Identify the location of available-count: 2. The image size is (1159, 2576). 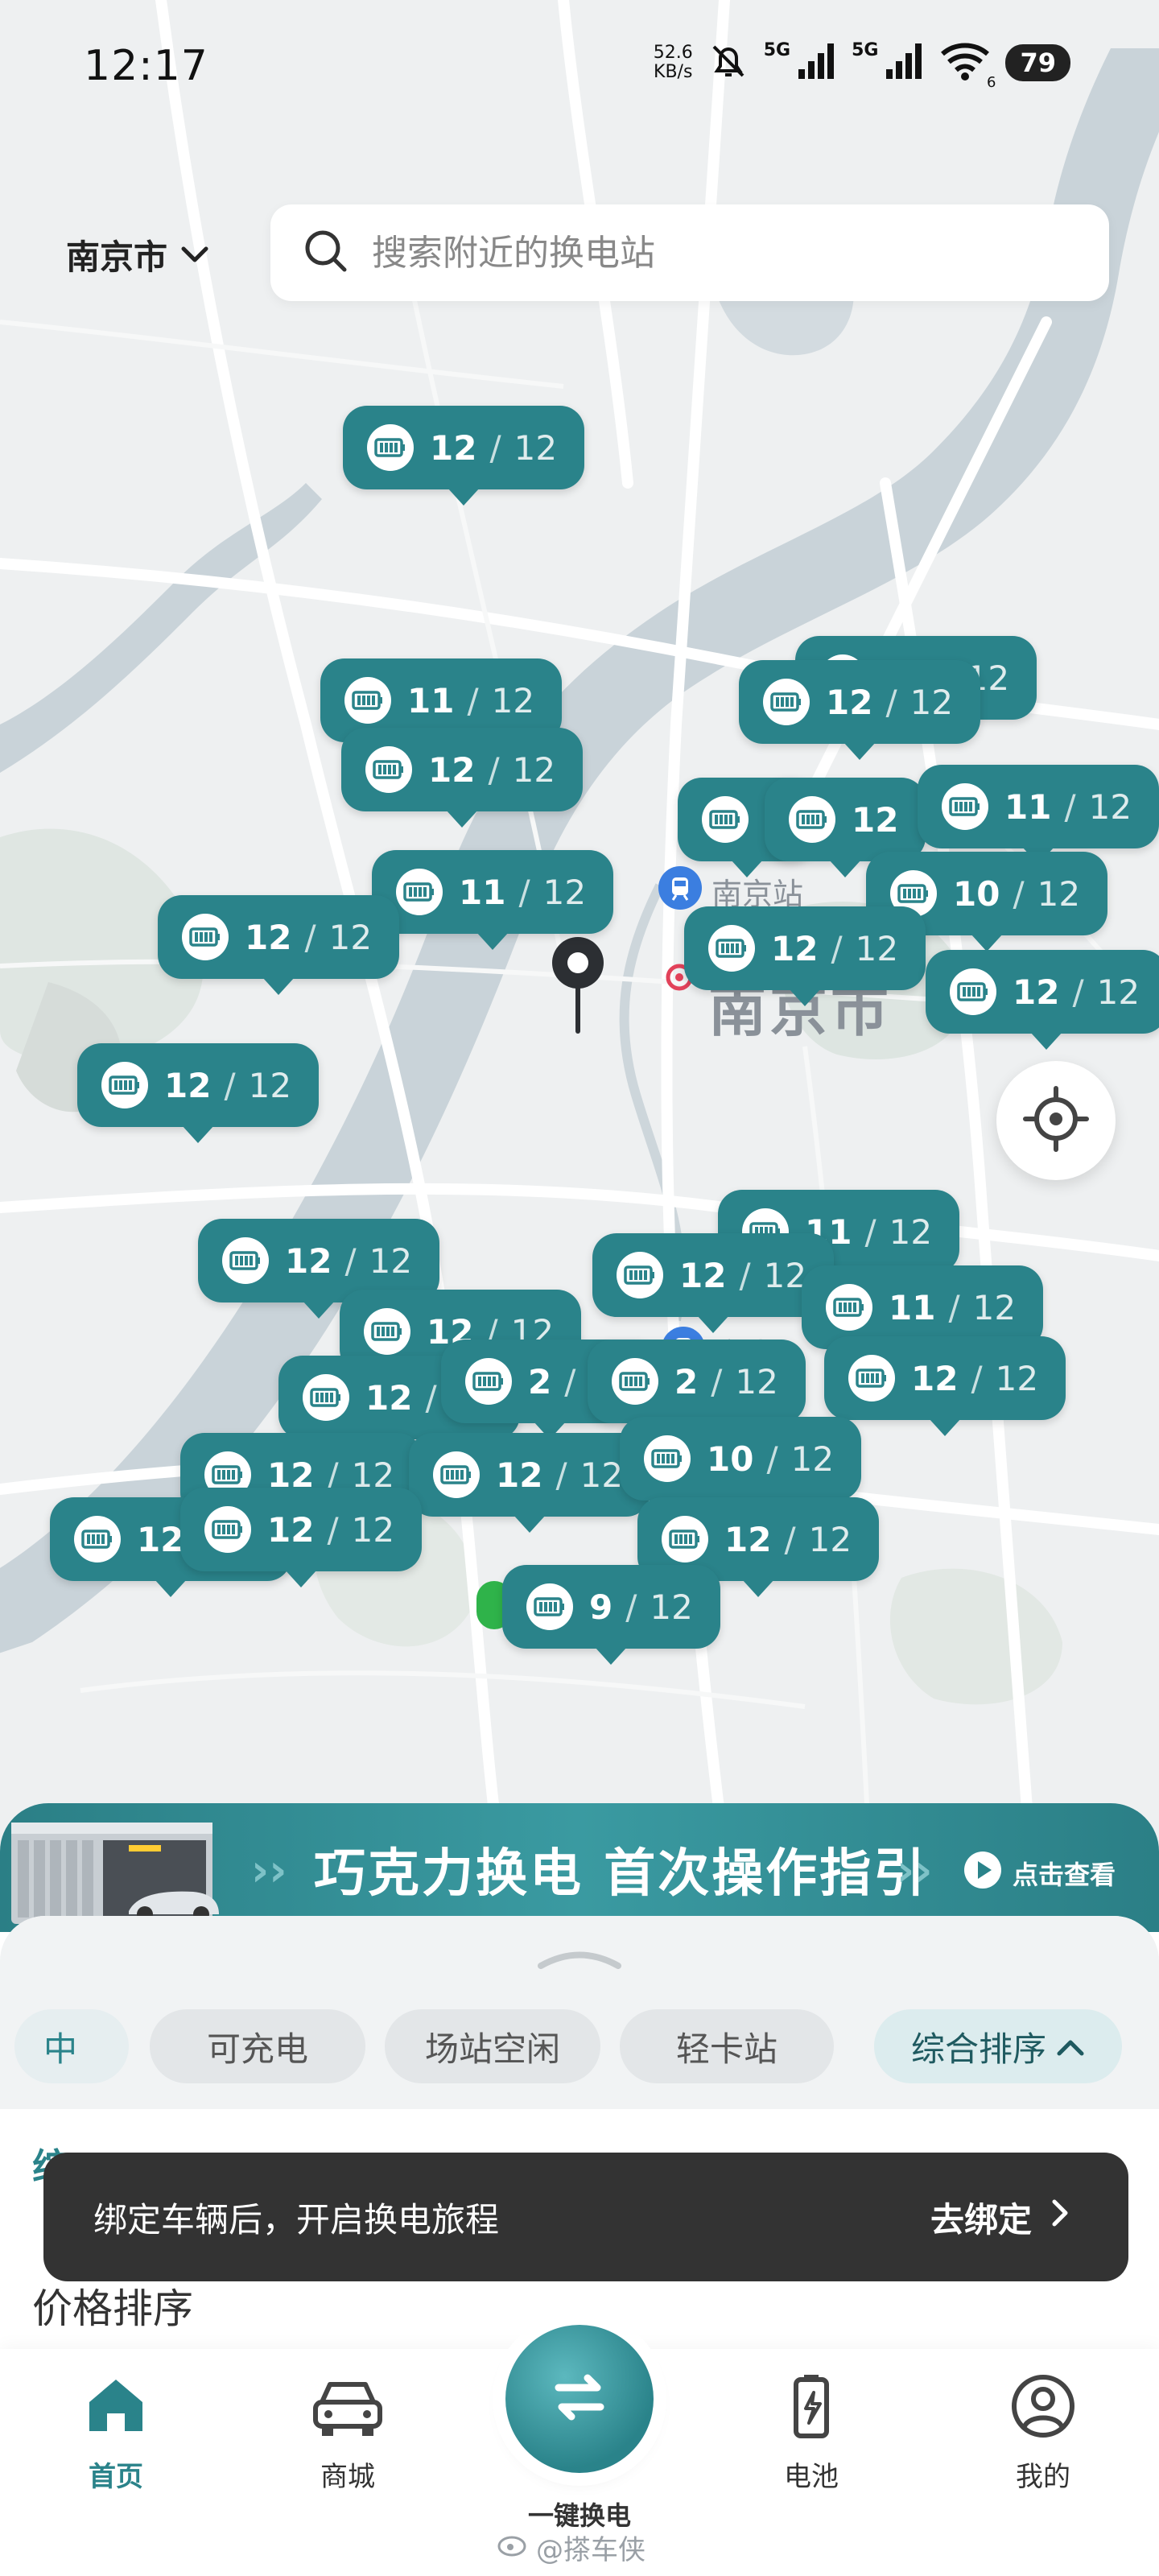
(686, 1381).